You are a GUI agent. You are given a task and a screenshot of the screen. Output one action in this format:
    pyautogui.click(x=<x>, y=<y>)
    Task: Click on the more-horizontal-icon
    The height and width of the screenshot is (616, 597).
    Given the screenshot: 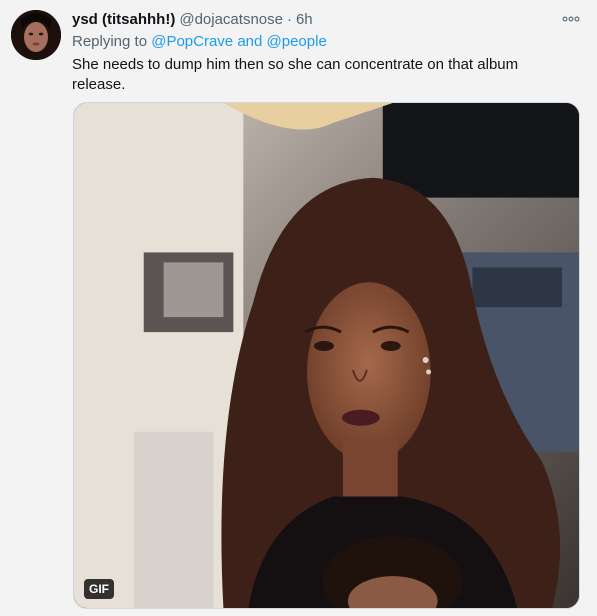 What is the action you would take?
    pyautogui.click(x=571, y=19)
    